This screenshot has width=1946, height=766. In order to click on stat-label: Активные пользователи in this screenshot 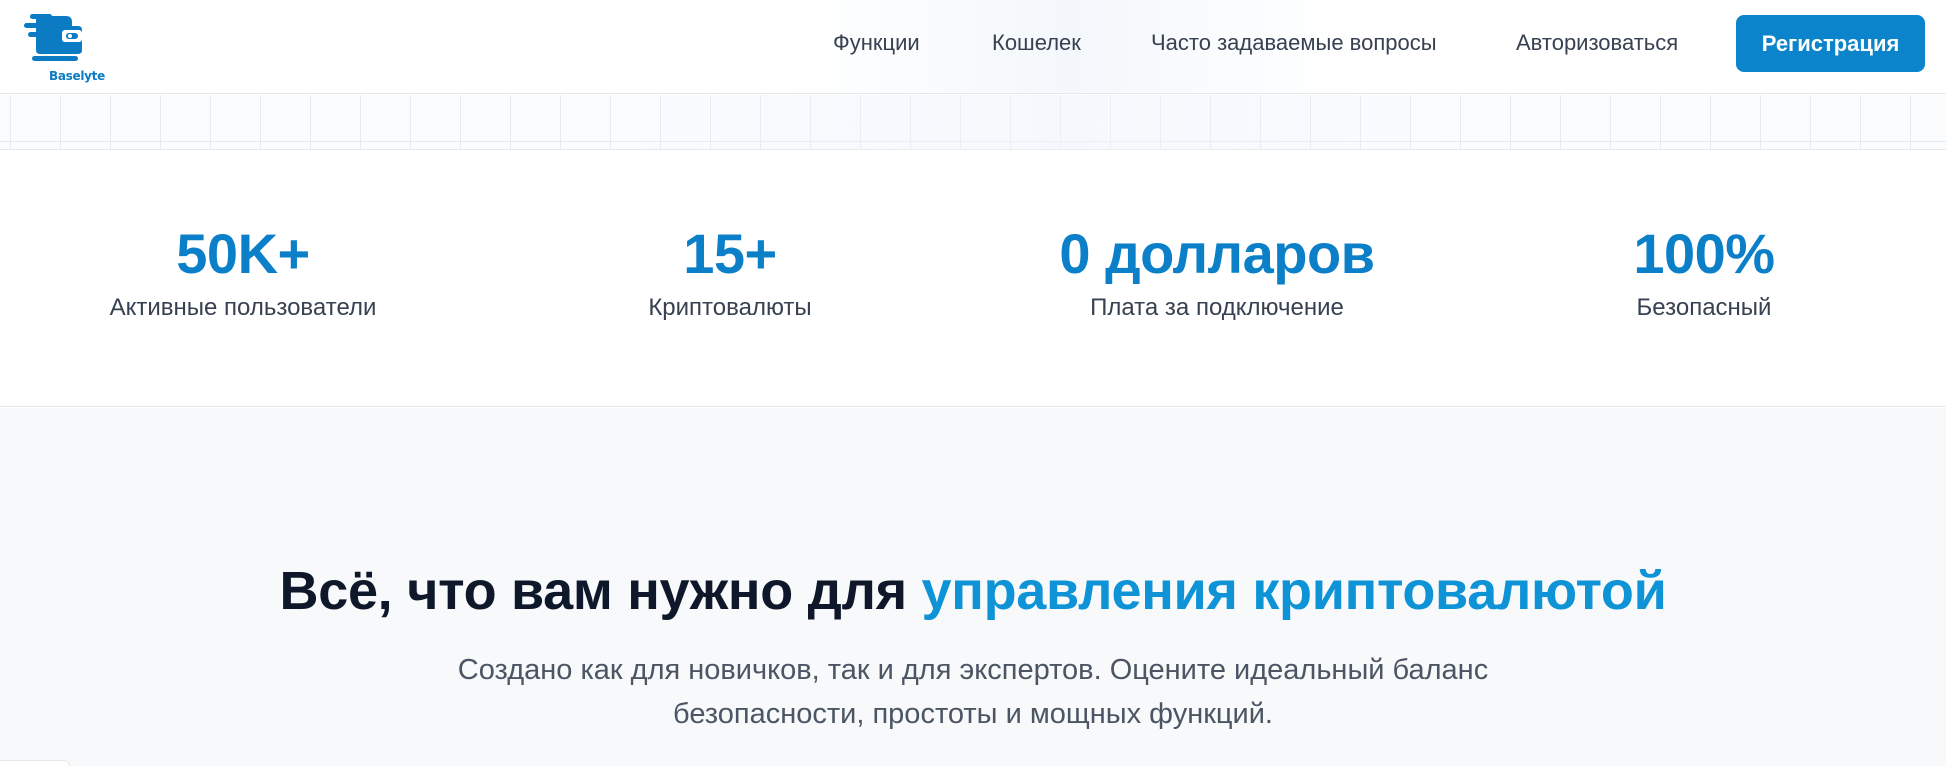, I will do `click(243, 307)`.